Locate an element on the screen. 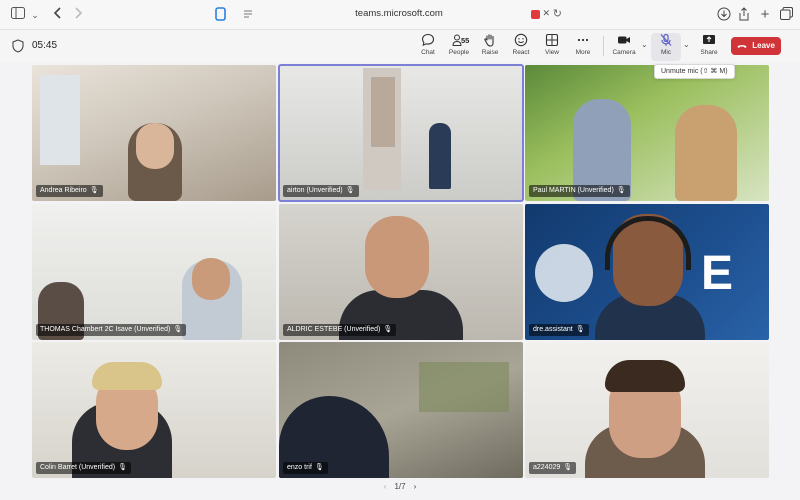 This screenshot has width=800, height=500. share-screen-icon is located at coordinates (709, 39).